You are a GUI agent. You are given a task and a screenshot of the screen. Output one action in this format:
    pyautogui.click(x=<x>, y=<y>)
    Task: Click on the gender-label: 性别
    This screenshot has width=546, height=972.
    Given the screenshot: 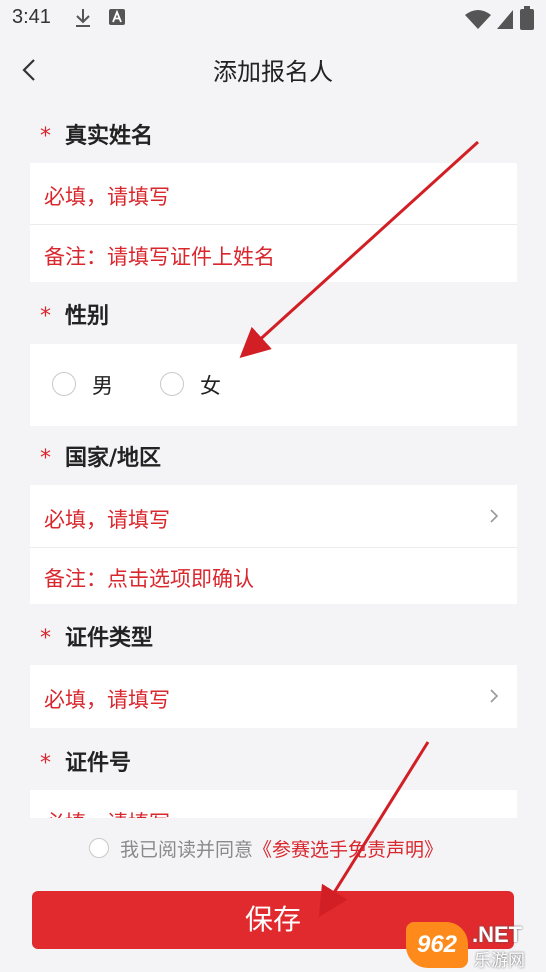 What is the action you would take?
    pyautogui.click(x=87, y=316)
    